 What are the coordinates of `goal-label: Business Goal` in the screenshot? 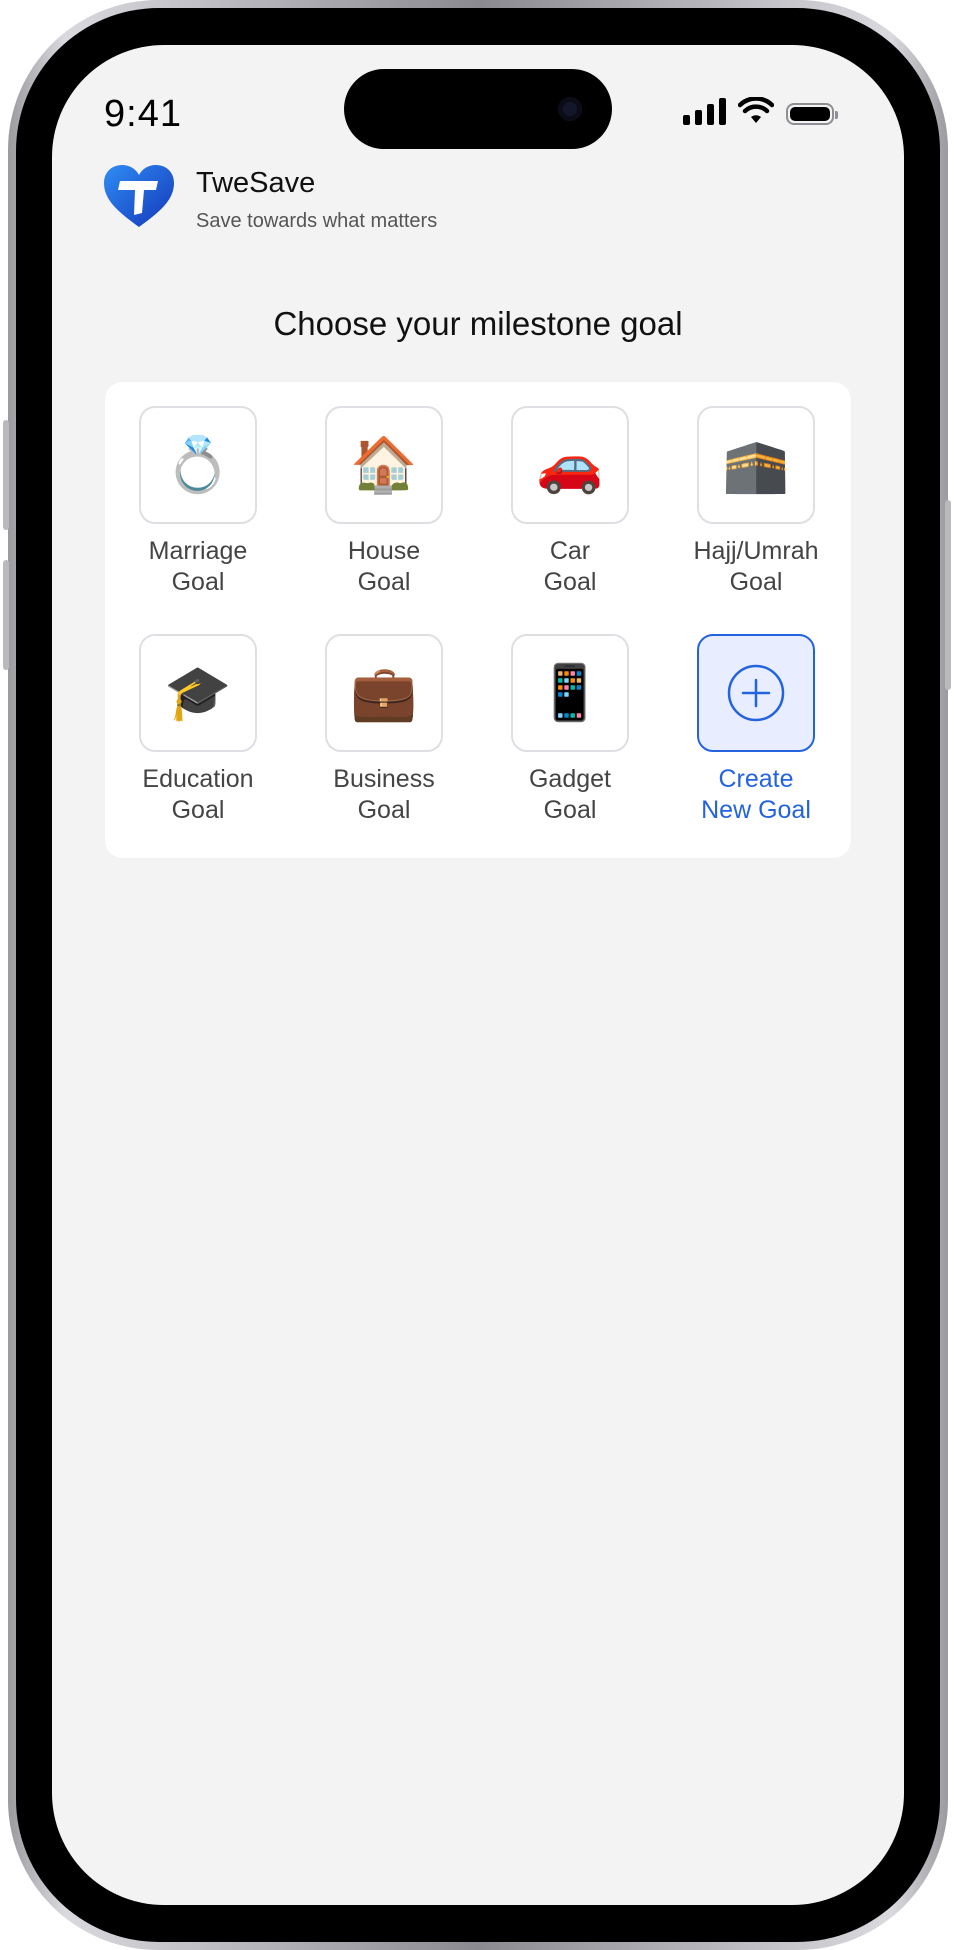 It's located at (384, 794).